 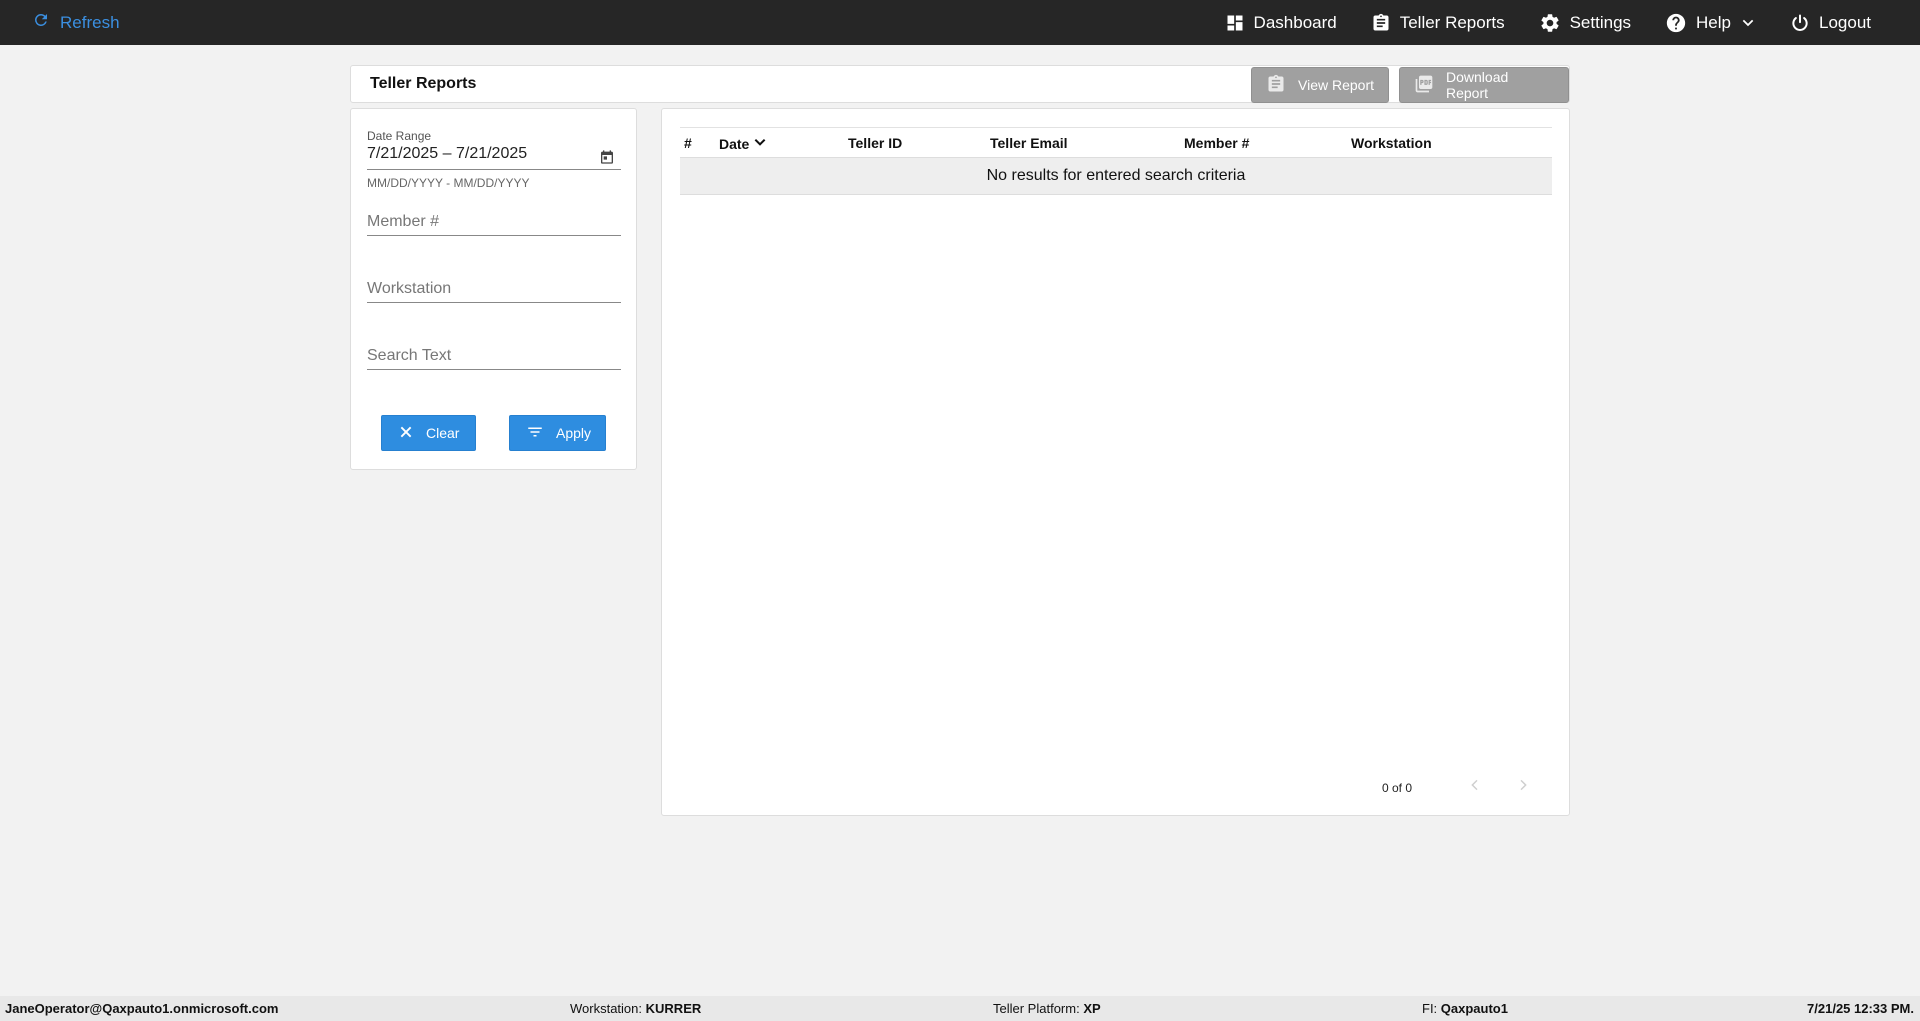 What do you see at coordinates (409, 355) in the screenshot?
I see `search-text-placeholder: Search Text` at bounding box center [409, 355].